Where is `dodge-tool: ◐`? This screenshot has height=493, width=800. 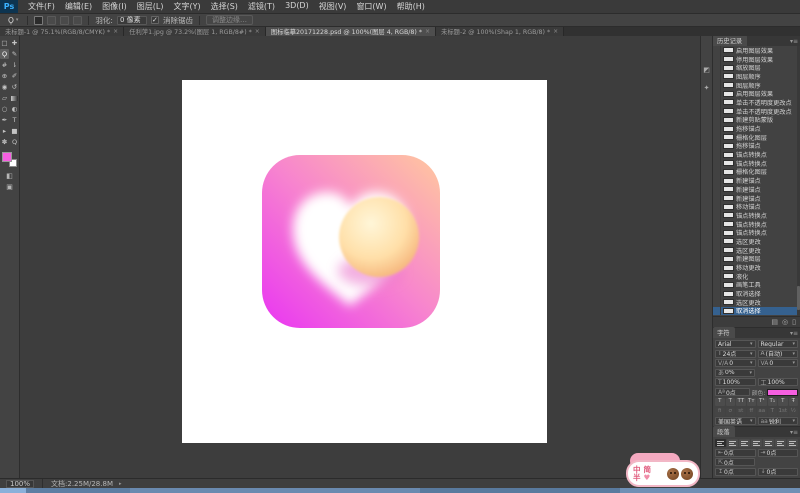
dodge-tool: ◐ is located at coordinates (14, 109).